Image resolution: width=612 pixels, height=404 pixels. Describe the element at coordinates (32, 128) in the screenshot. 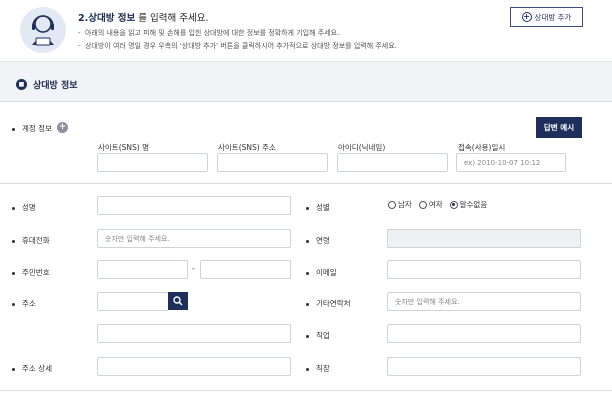

I see `account-info-label: 계정 정보` at that location.